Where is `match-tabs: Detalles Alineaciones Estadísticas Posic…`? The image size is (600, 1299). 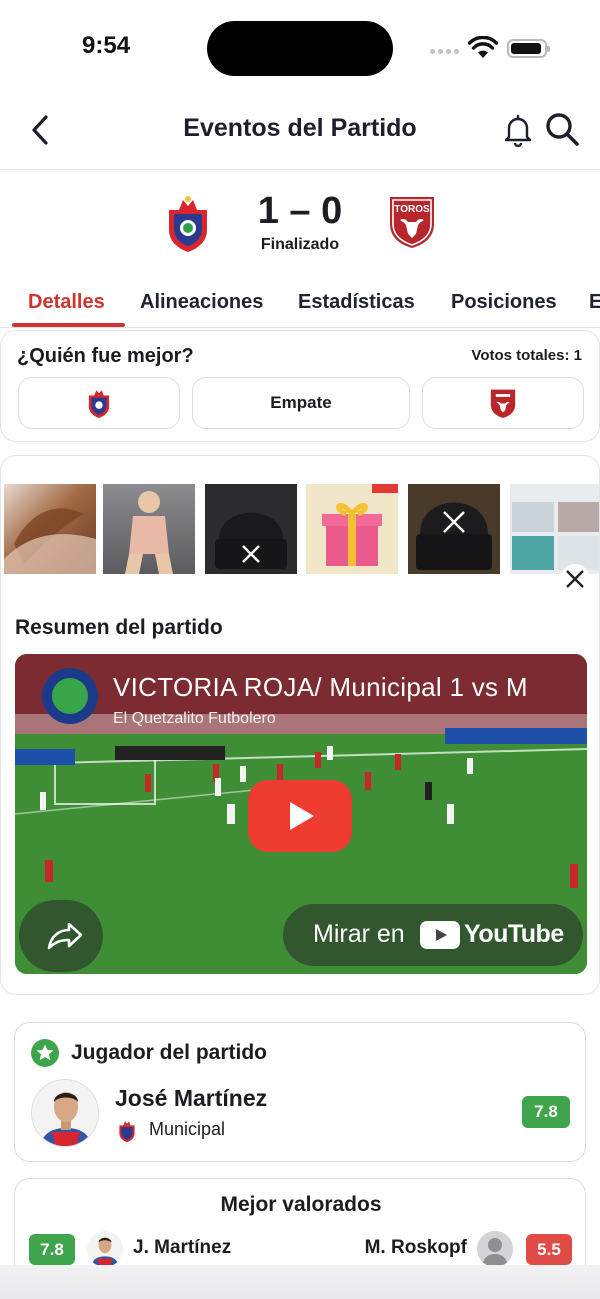 match-tabs: Detalles Alineaciones Estadísticas Posic… is located at coordinates (300, 304).